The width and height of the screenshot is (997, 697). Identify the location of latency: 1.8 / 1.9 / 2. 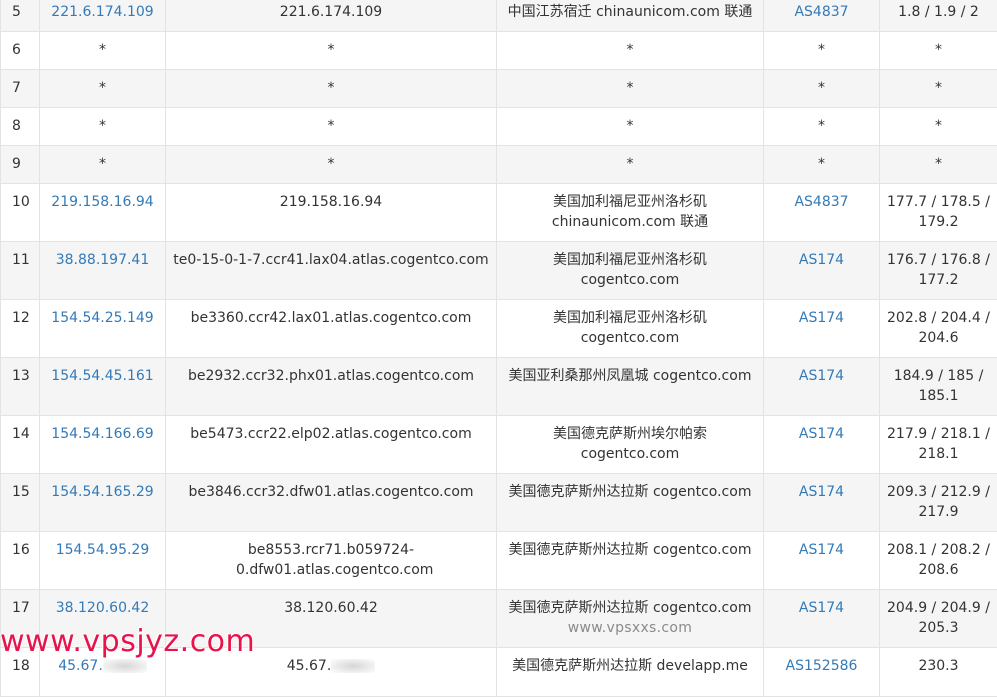
(938, 16).